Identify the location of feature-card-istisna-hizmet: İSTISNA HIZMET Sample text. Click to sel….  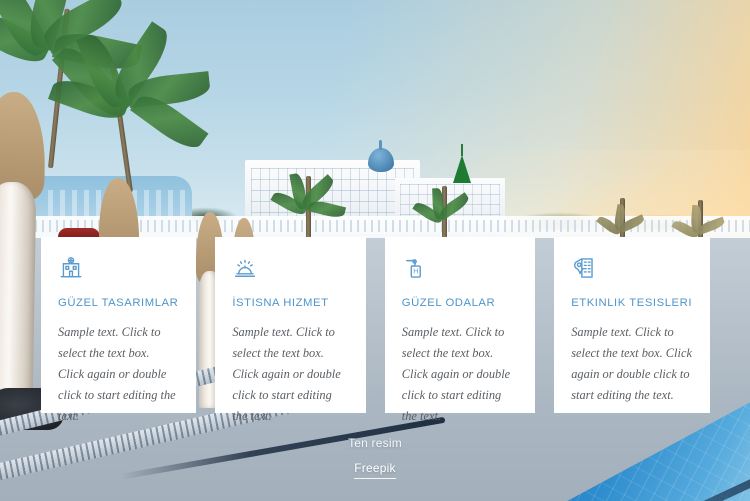
(290, 330).